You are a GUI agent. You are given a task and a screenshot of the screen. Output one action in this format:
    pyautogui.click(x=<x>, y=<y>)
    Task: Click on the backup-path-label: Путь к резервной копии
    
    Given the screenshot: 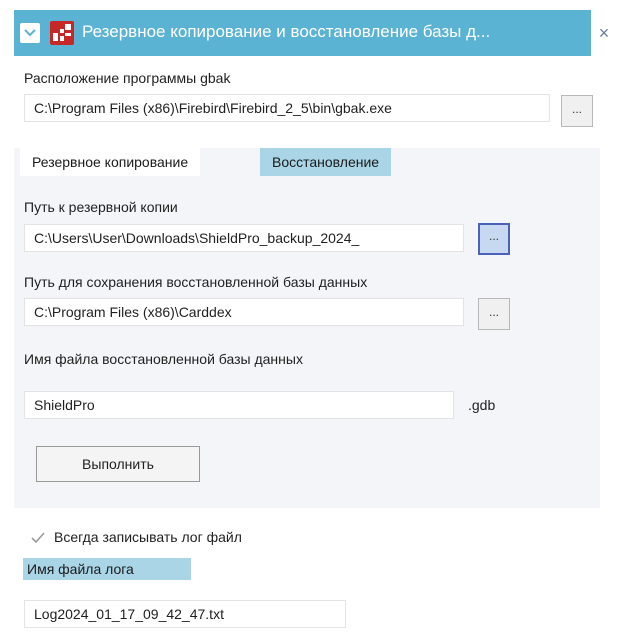 What is the action you would take?
    pyautogui.click(x=101, y=207)
    